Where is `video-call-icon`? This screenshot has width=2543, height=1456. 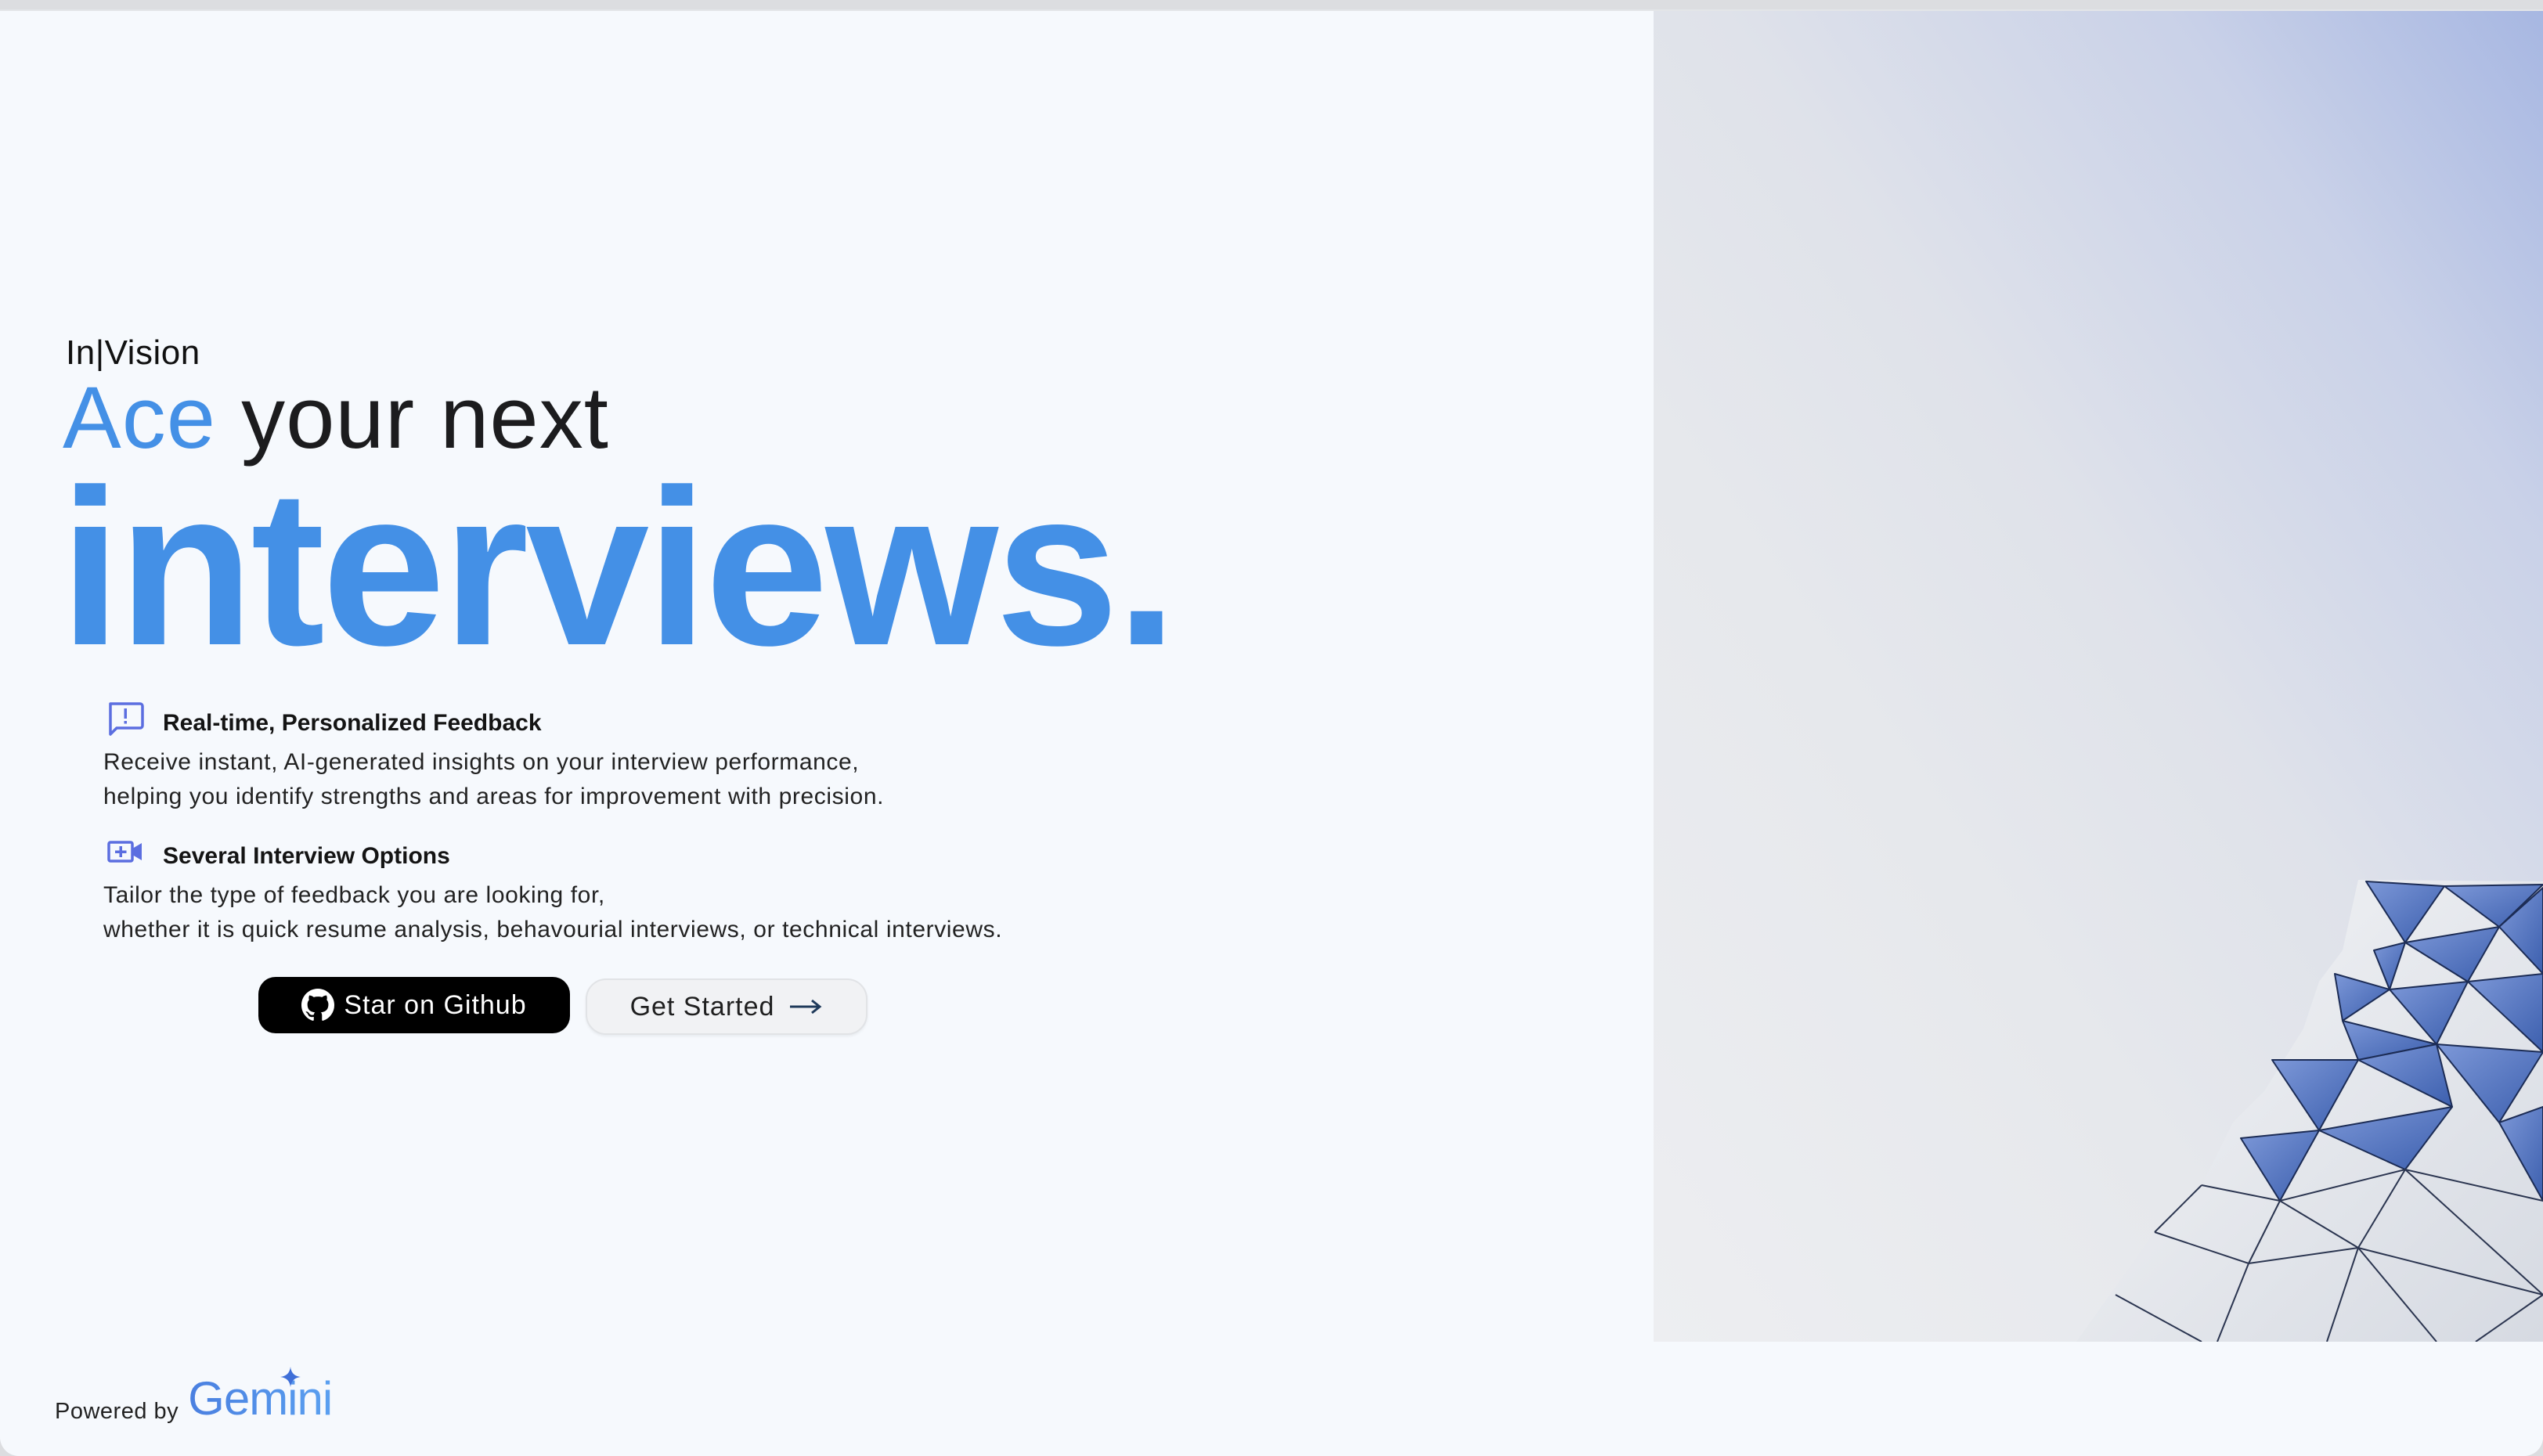 video-call-icon is located at coordinates (125, 853).